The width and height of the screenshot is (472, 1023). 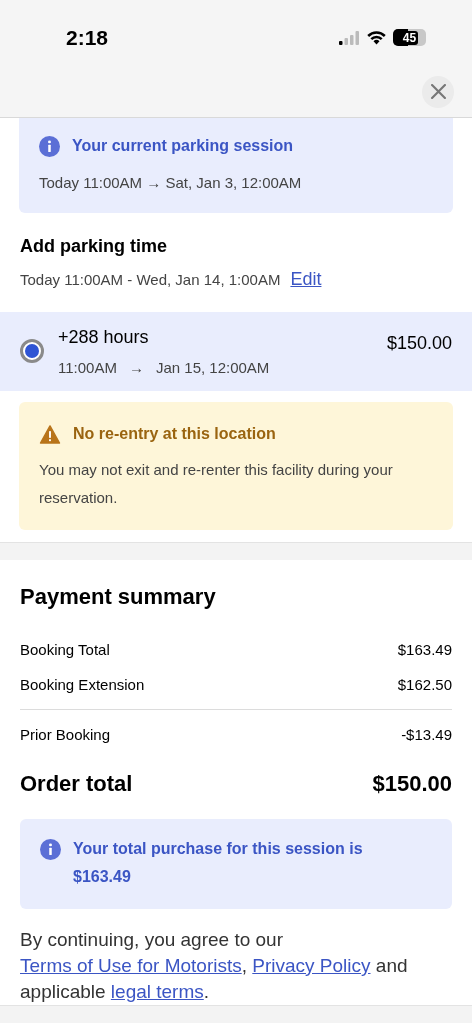 I want to click on section-title: Add parking time, so click(x=94, y=246).